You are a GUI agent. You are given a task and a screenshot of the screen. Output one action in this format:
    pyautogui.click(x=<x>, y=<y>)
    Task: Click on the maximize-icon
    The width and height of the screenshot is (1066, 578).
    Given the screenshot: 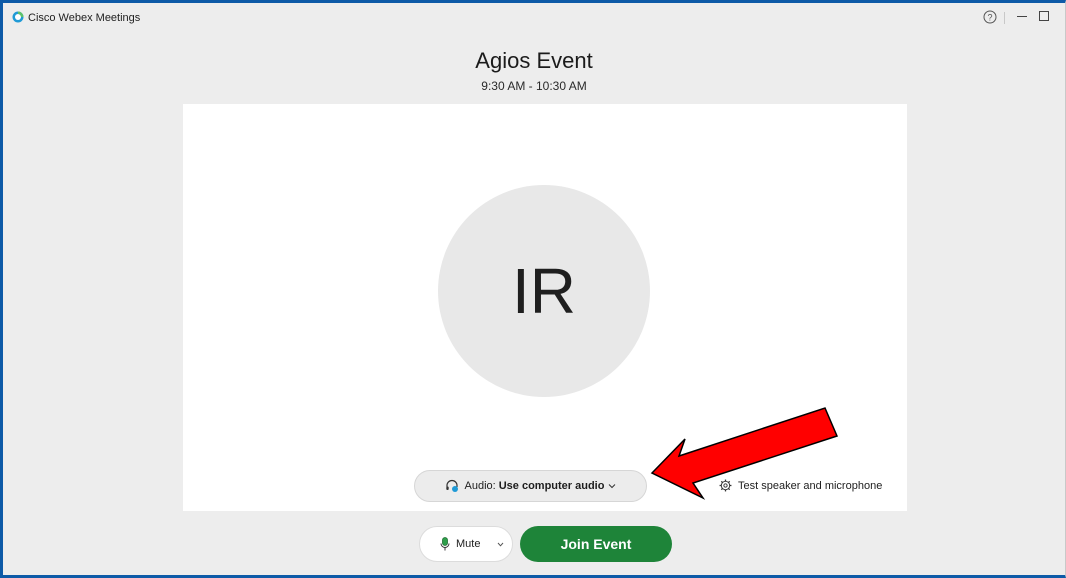 What is the action you would take?
    pyautogui.click(x=1044, y=16)
    